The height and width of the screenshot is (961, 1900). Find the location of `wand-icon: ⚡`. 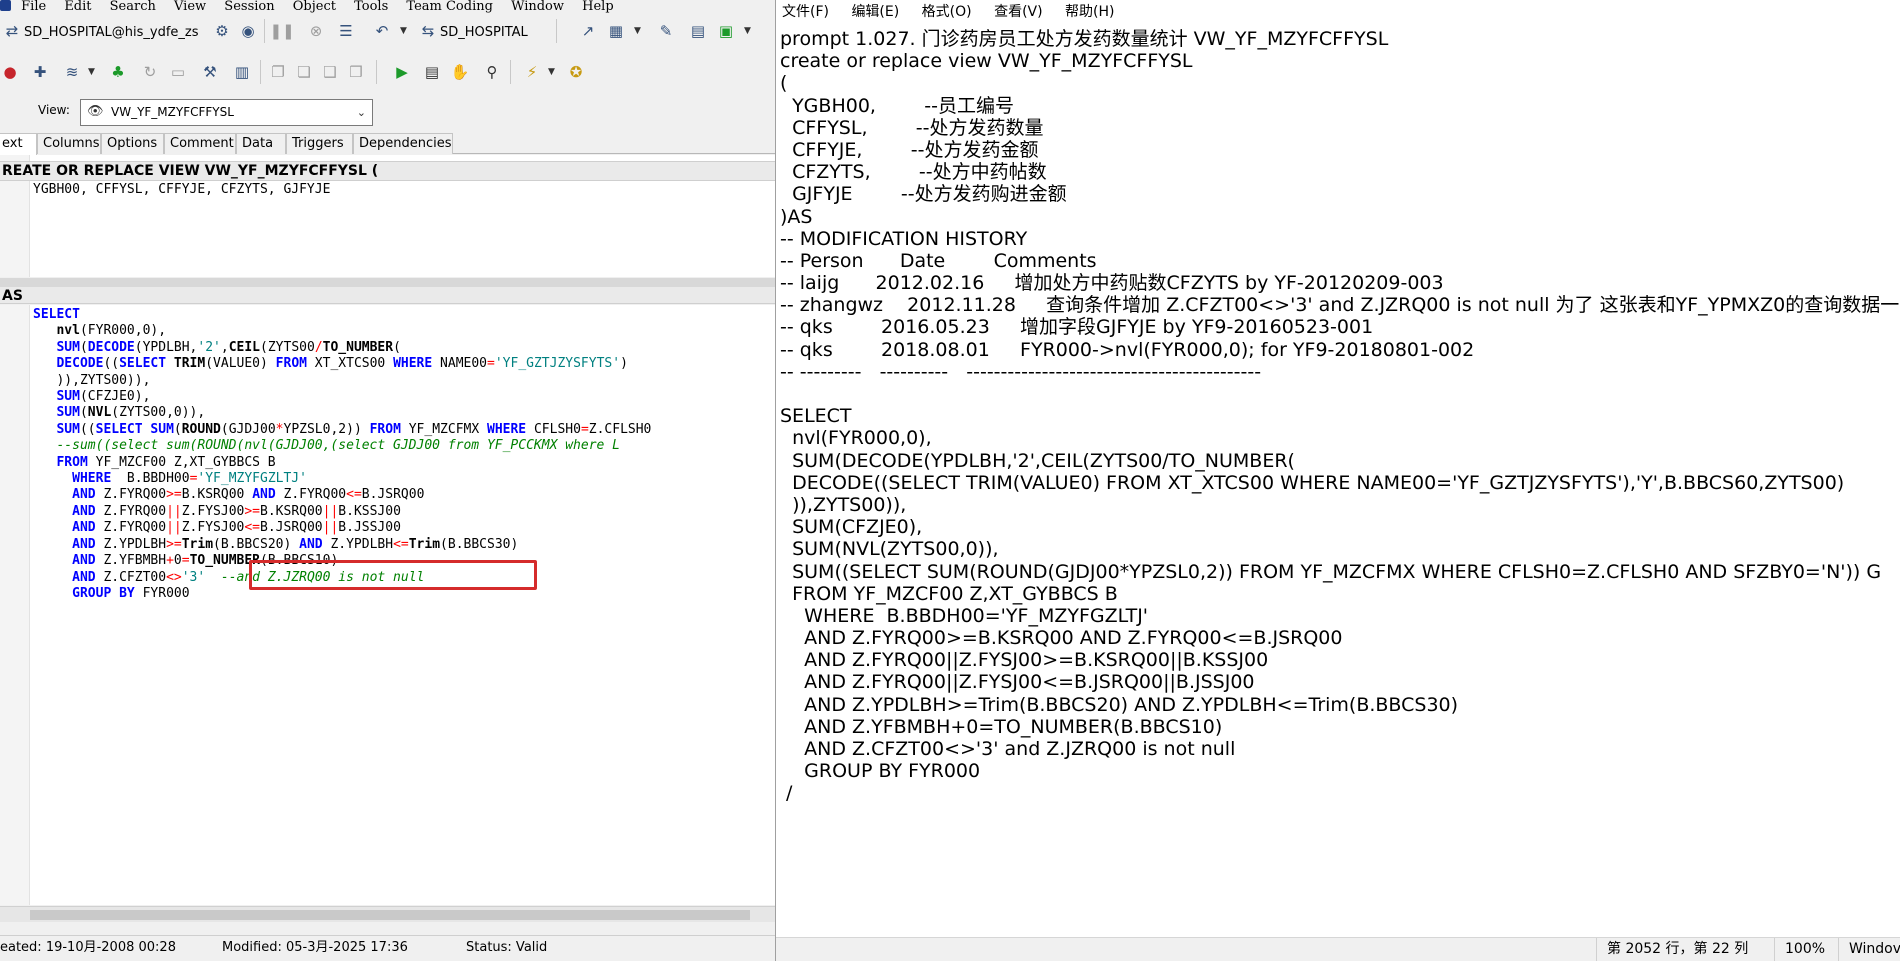

wand-icon: ⚡ is located at coordinates (532, 72).